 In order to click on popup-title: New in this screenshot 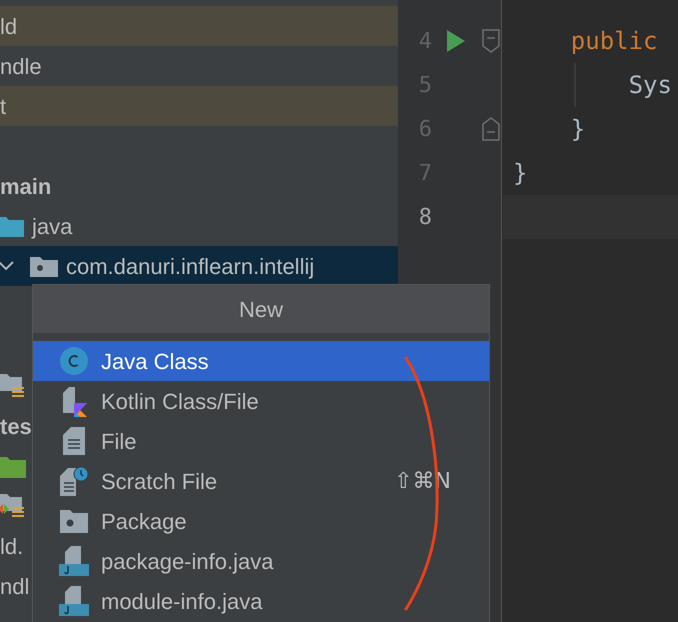, I will do `click(260, 310)`.